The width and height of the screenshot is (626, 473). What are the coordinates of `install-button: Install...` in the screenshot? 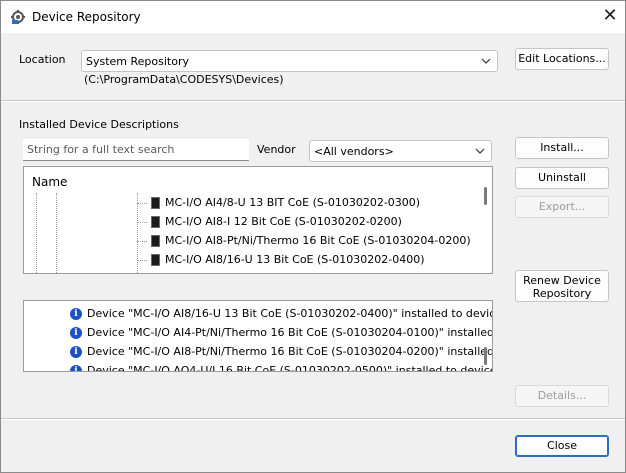 It's located at (562, 148).